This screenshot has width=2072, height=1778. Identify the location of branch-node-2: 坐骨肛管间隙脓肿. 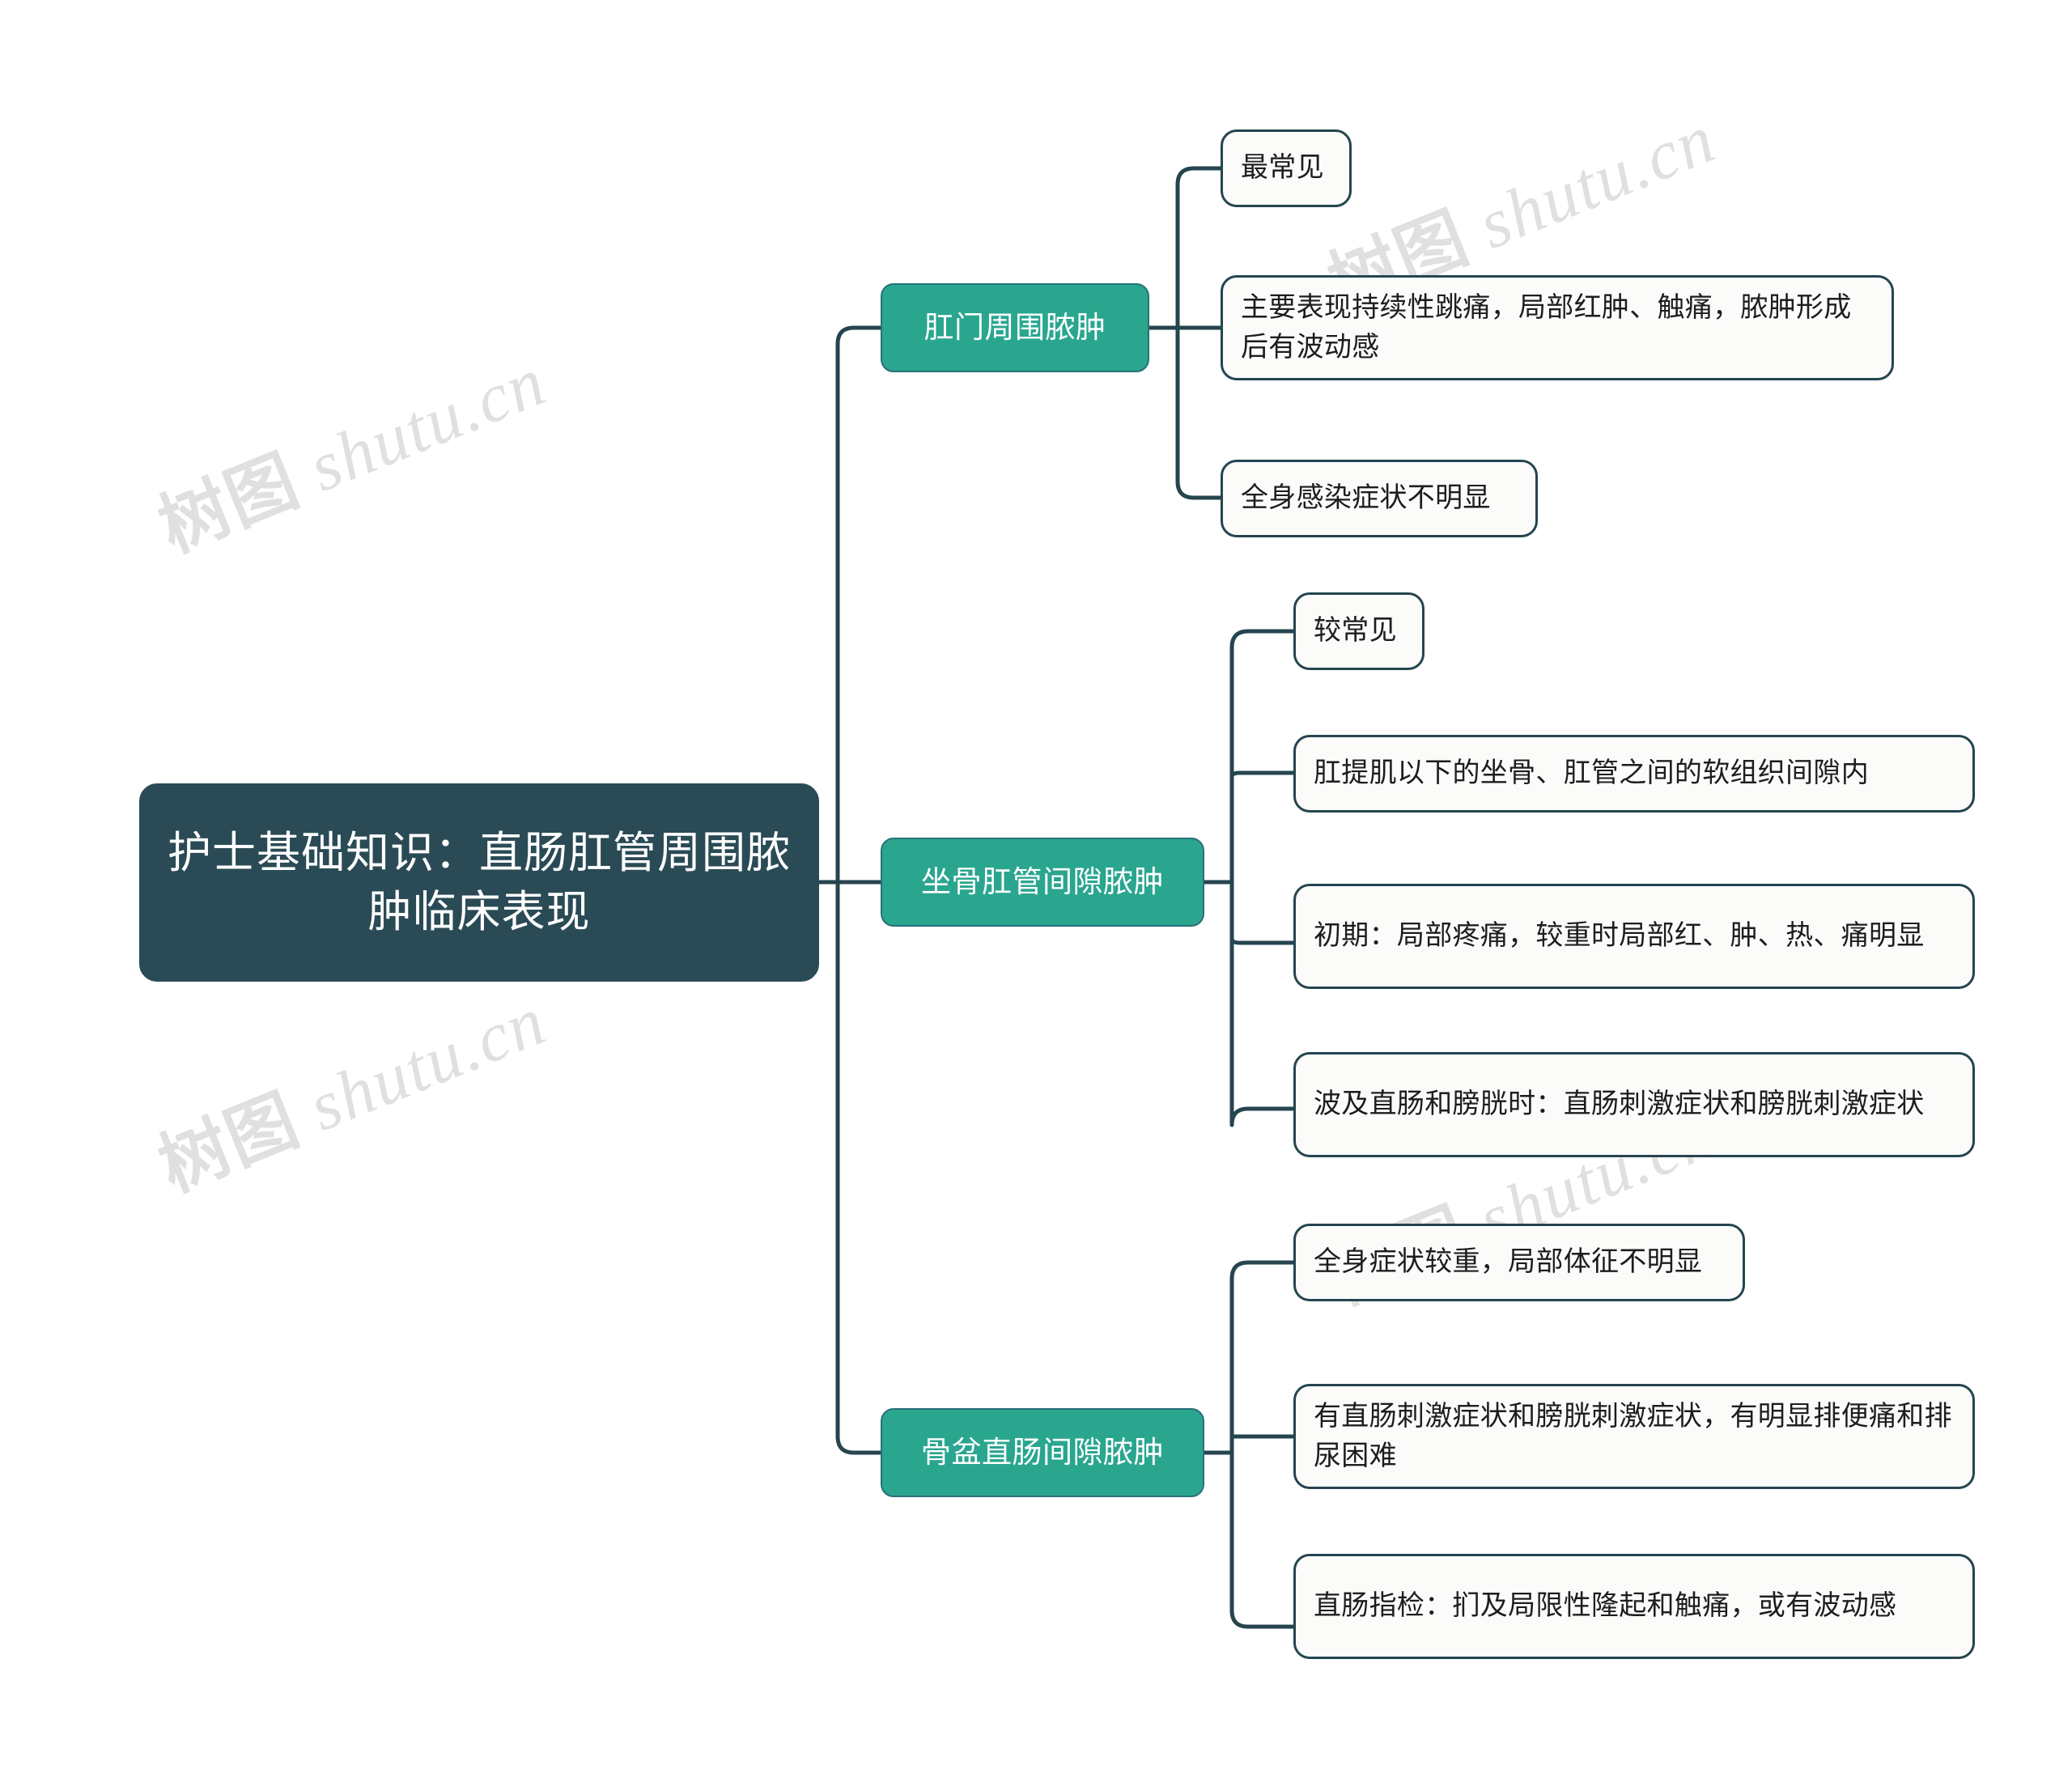
(1042, 882).